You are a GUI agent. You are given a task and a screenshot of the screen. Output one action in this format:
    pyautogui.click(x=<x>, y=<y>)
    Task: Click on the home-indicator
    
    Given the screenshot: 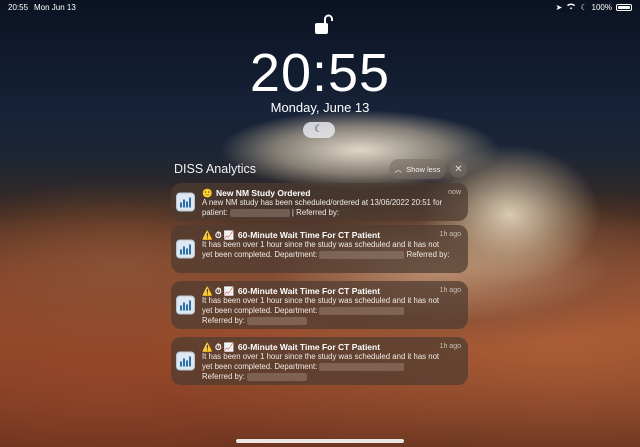 What is the action you would take?
    pyautogui.click(x=320, y=441)
    